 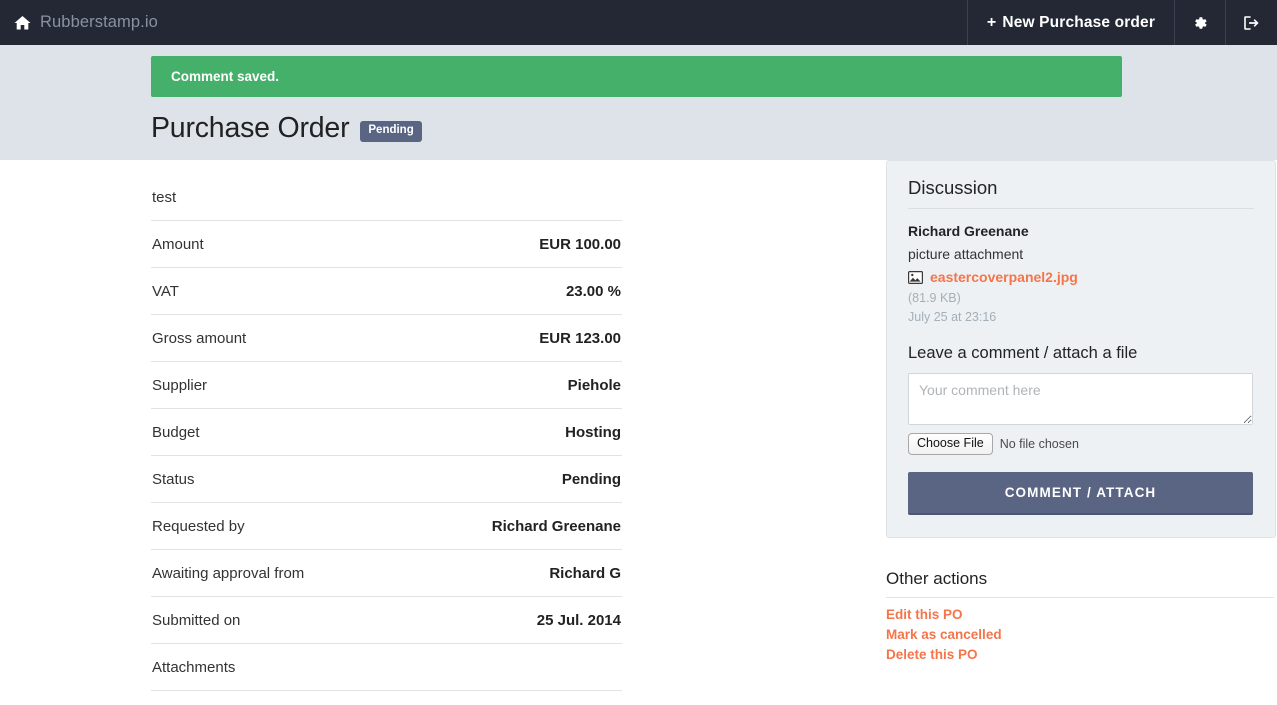 I want to click on delete-po-link: Delete this PO, so click(x=1080, y=654).